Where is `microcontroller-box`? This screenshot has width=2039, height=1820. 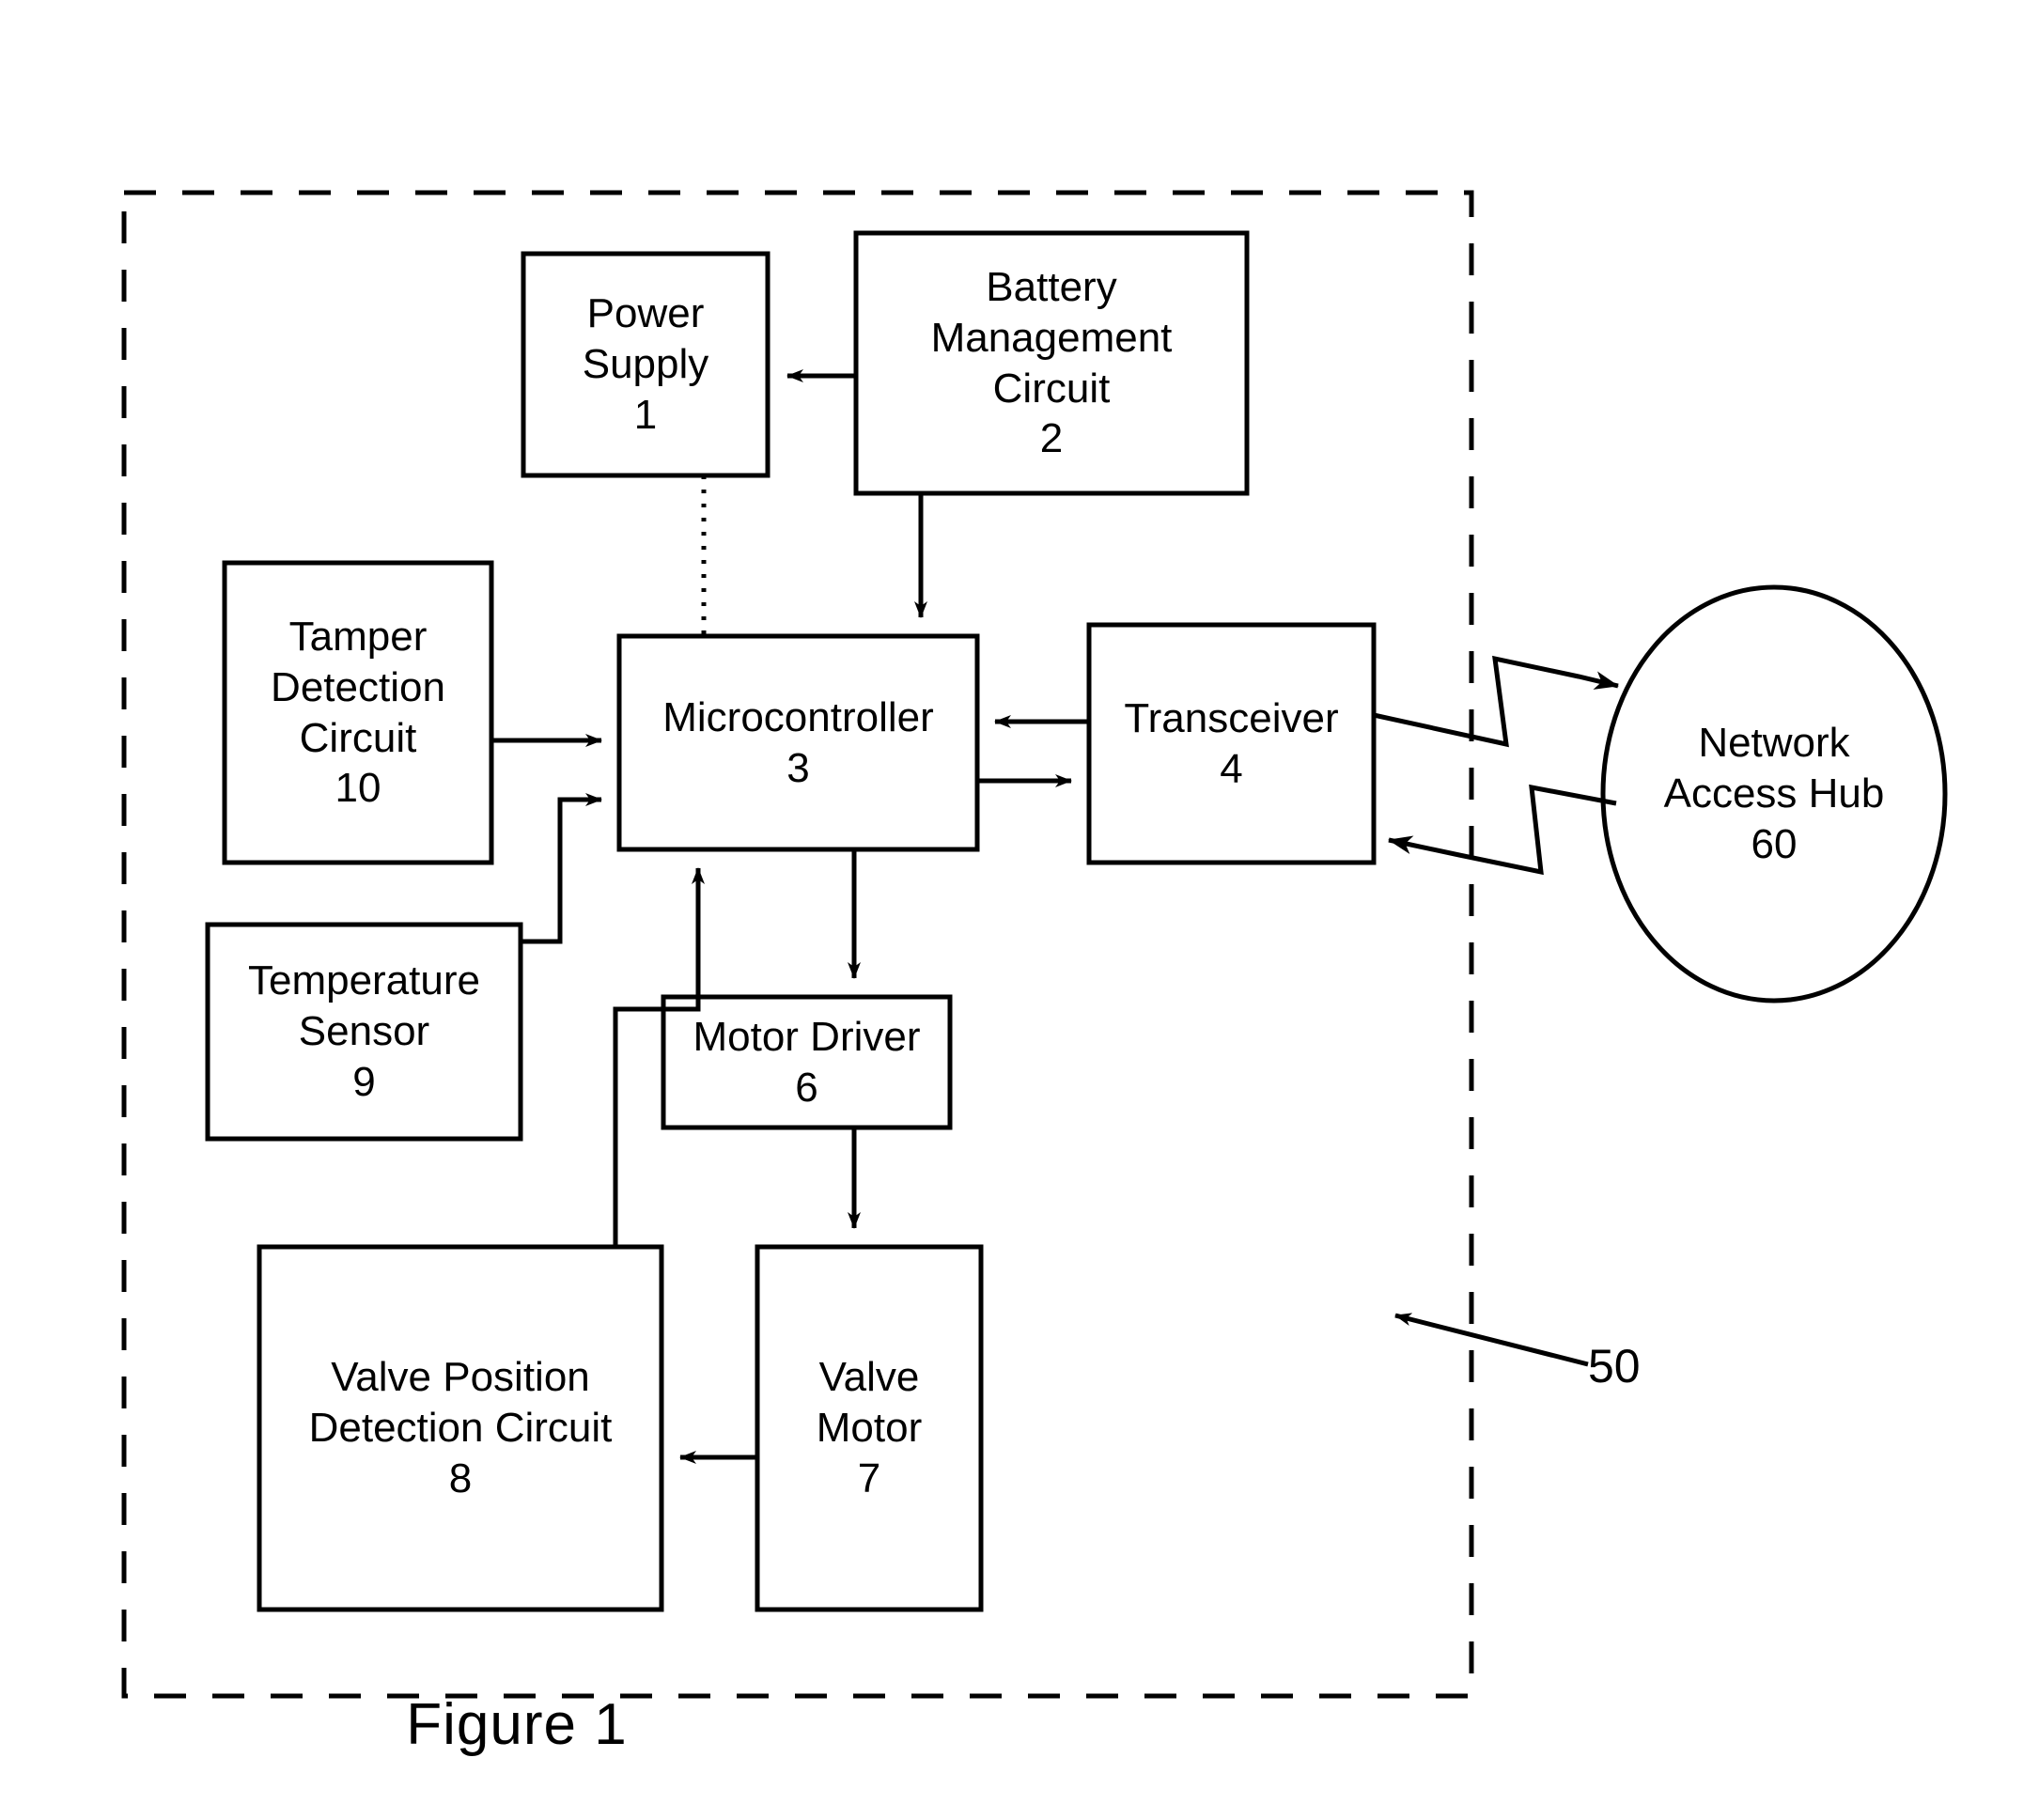
microcontroller-box is located at coordinates (798, 742).